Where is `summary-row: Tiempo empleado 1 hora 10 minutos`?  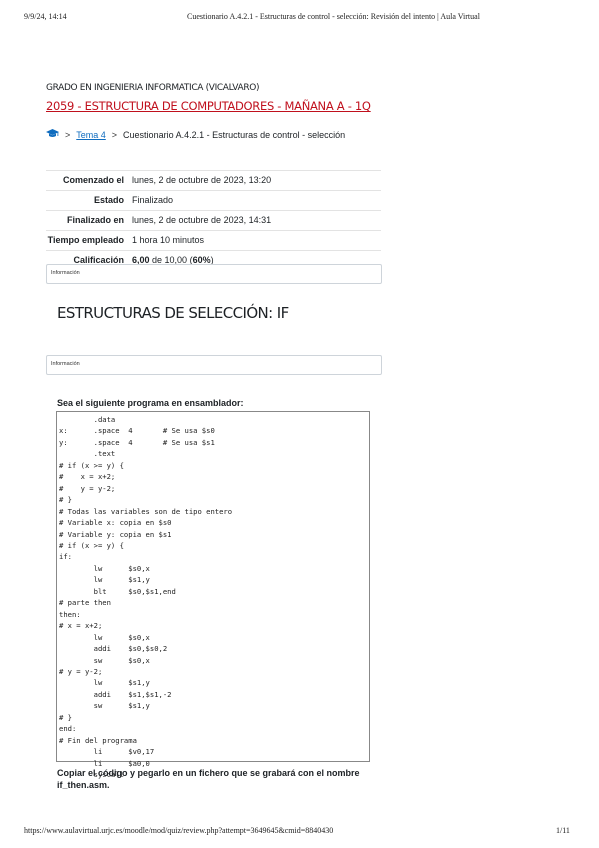
summary-row: Tiempo empleado 1 hora 10 minutos is located at coordinates (213, 240).